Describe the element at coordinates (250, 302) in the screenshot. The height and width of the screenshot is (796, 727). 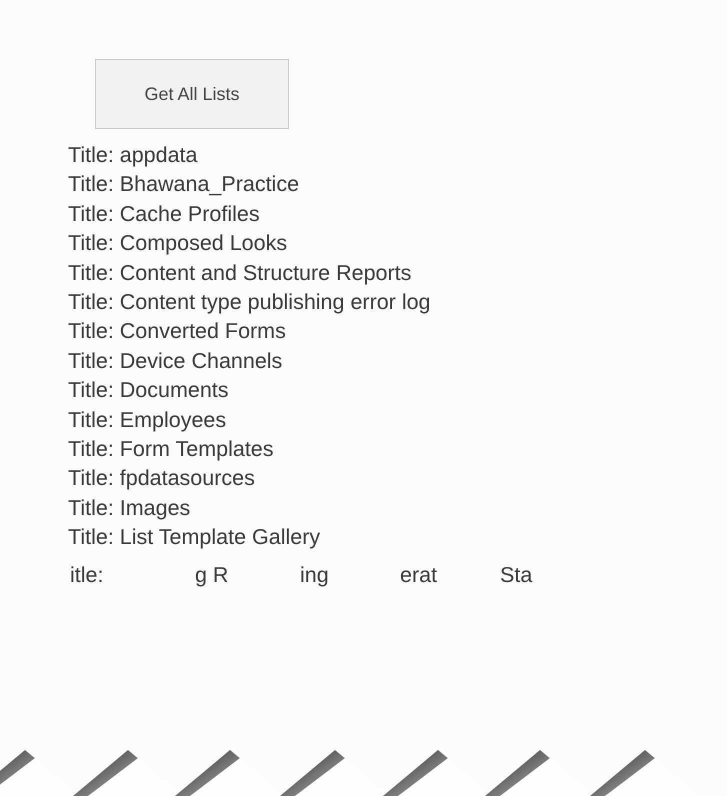
I see `list-title: Title: Content type publishing error log` at that location.